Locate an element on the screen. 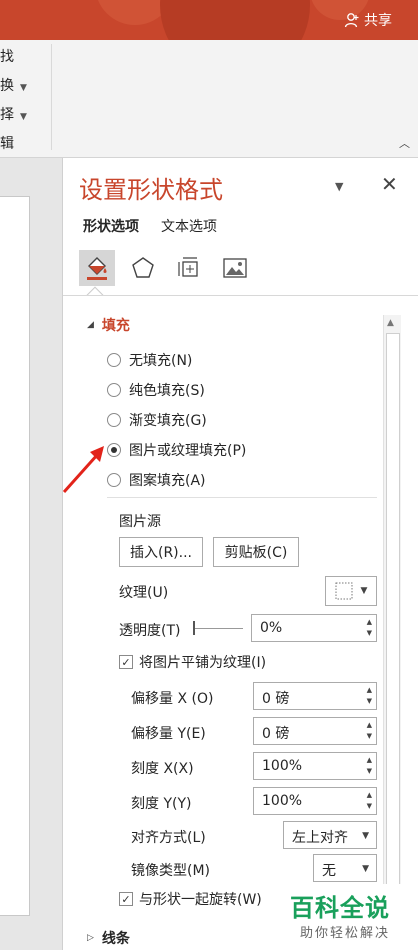  line-section-header: ▷ 线条 is located at coordinates (108, 938).